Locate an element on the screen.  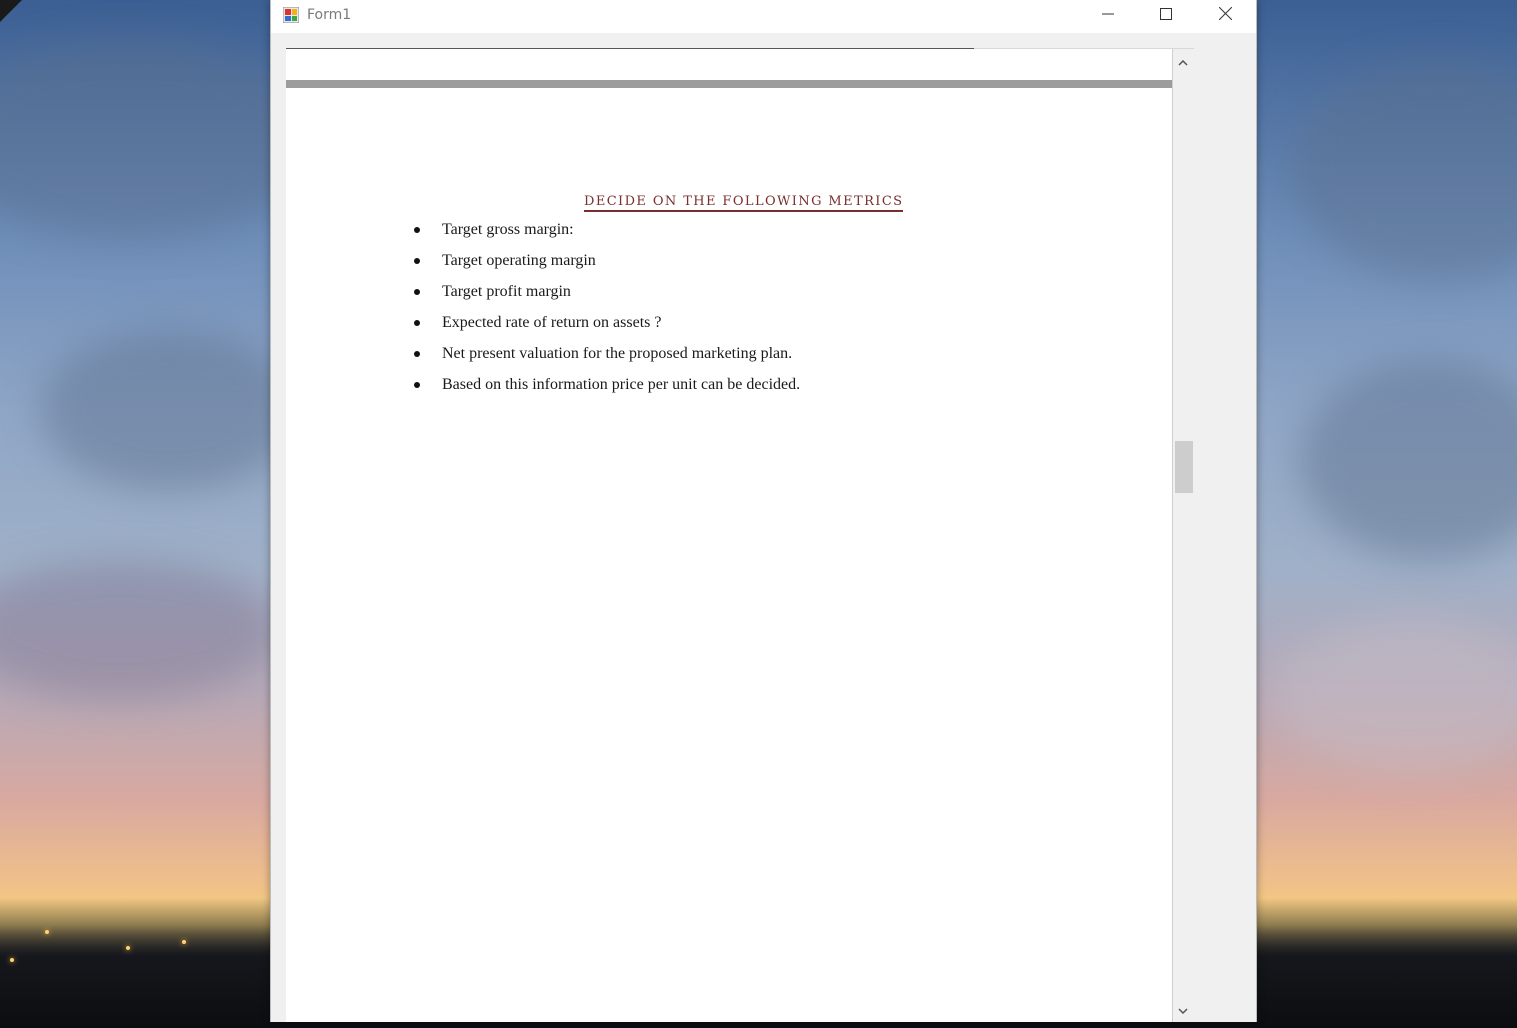
list-item-text: Expected rate of return on assets ? is located at coordinates (552, 322).